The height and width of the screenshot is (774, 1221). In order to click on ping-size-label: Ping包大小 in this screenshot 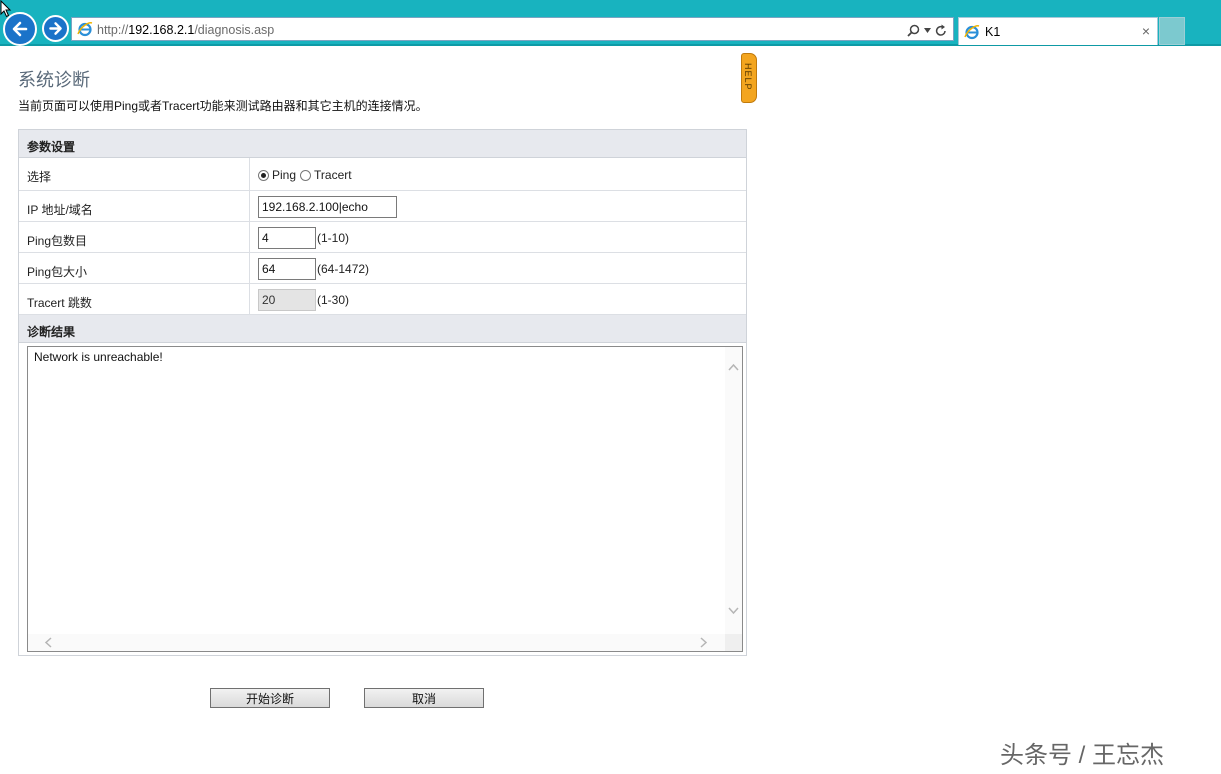, I will do `click(57, 272)`.